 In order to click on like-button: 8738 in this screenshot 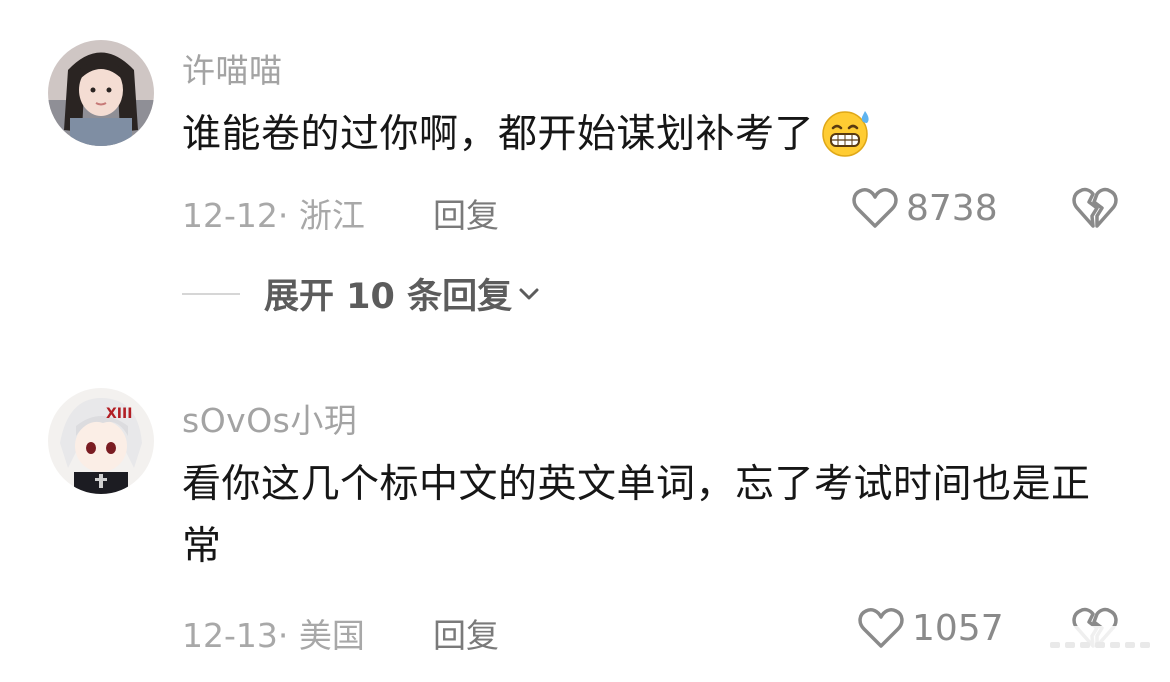, I will do `click(925, 208)`.